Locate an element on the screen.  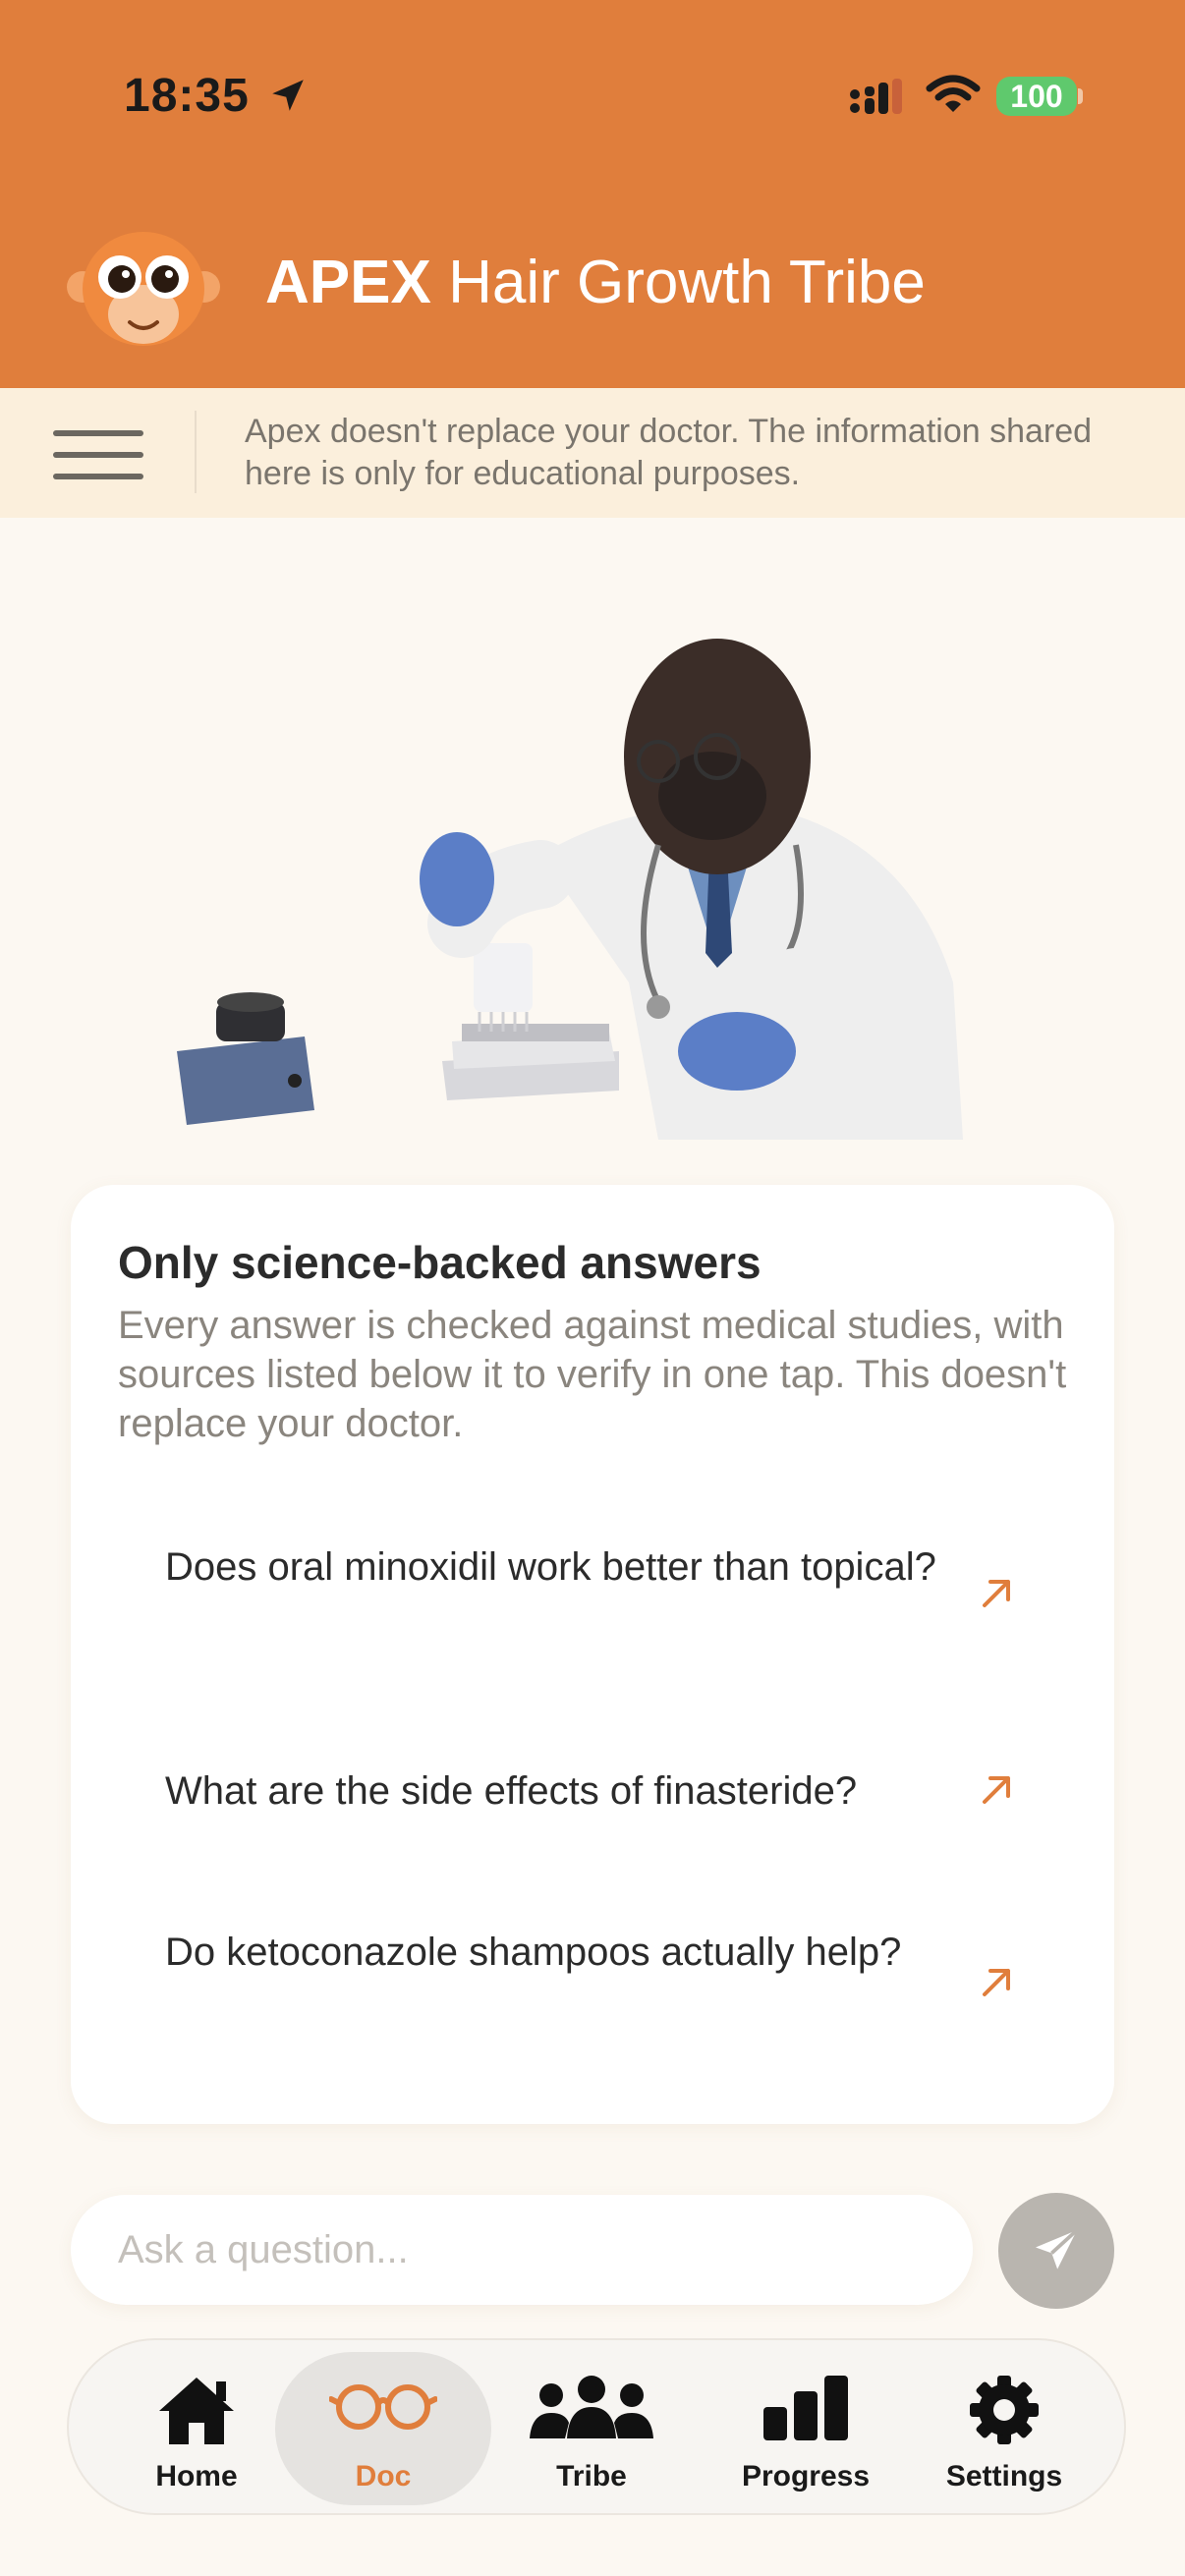
nav-label: Progress is located at coordinates (806, 2476).